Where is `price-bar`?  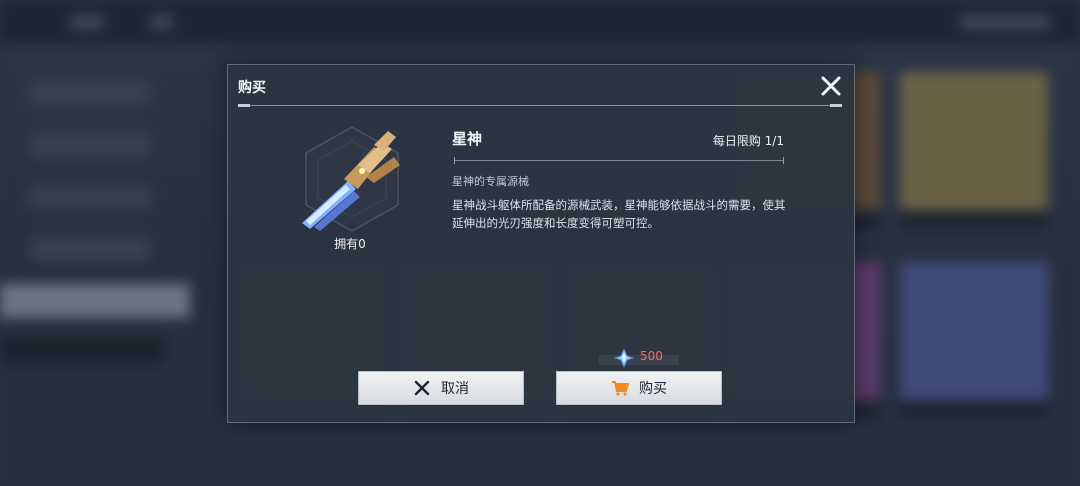
price-bar is located at coordinates (639, 360).